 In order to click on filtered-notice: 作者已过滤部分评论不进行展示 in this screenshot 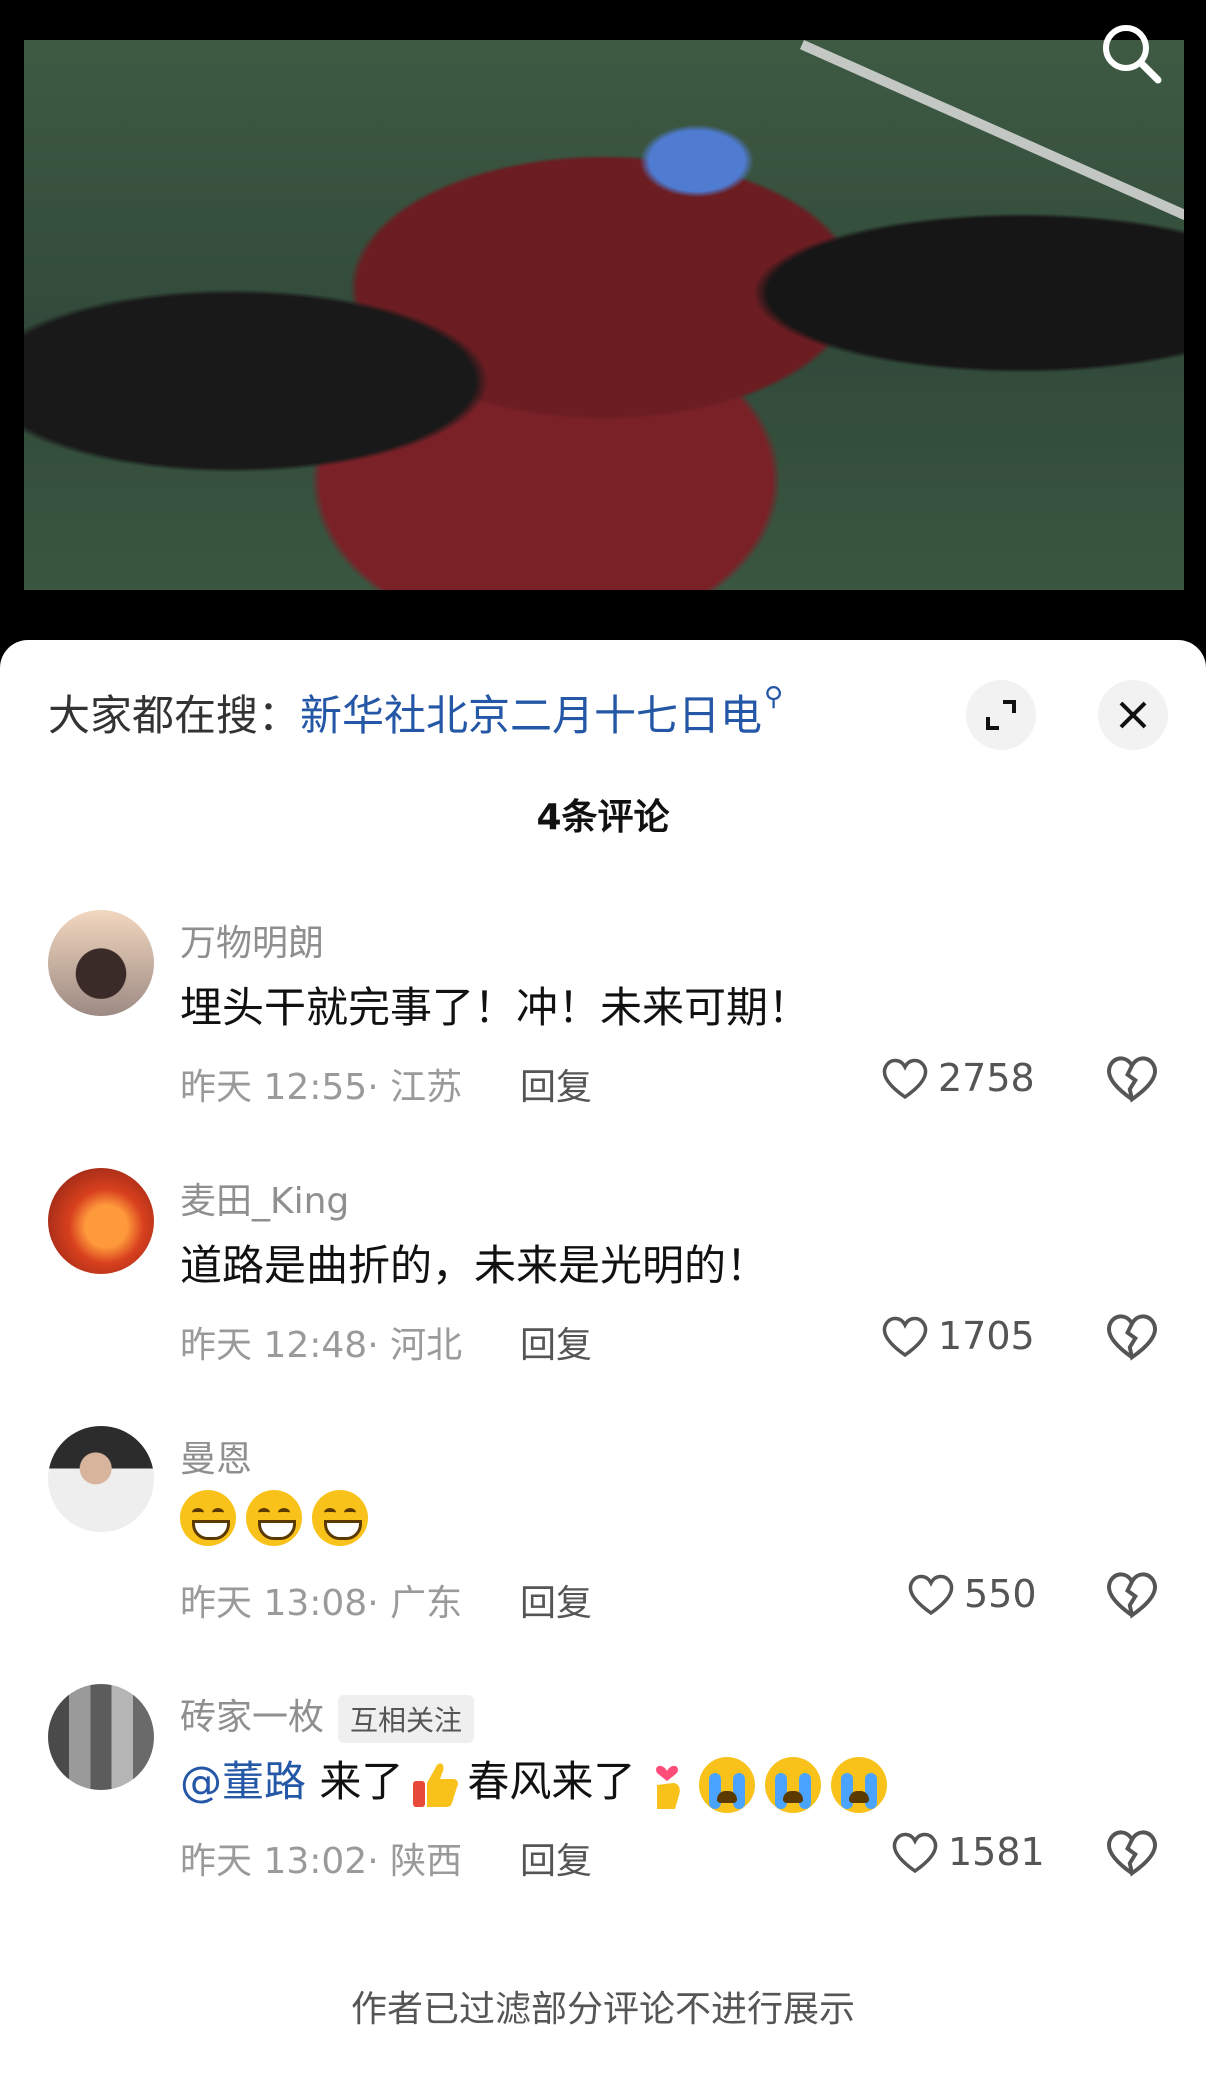, I will do `click(602, 2009)`.